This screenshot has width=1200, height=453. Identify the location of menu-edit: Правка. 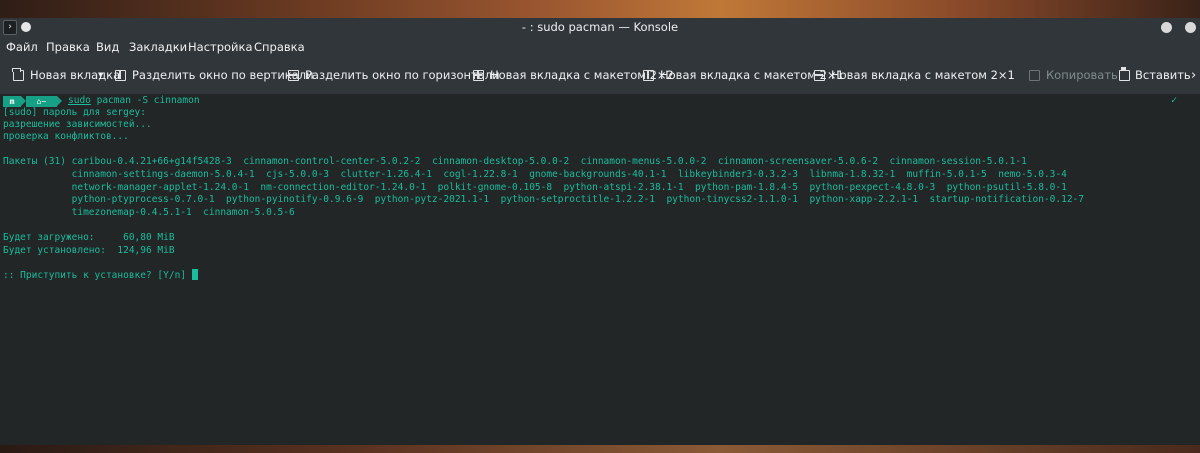
(68, 47).